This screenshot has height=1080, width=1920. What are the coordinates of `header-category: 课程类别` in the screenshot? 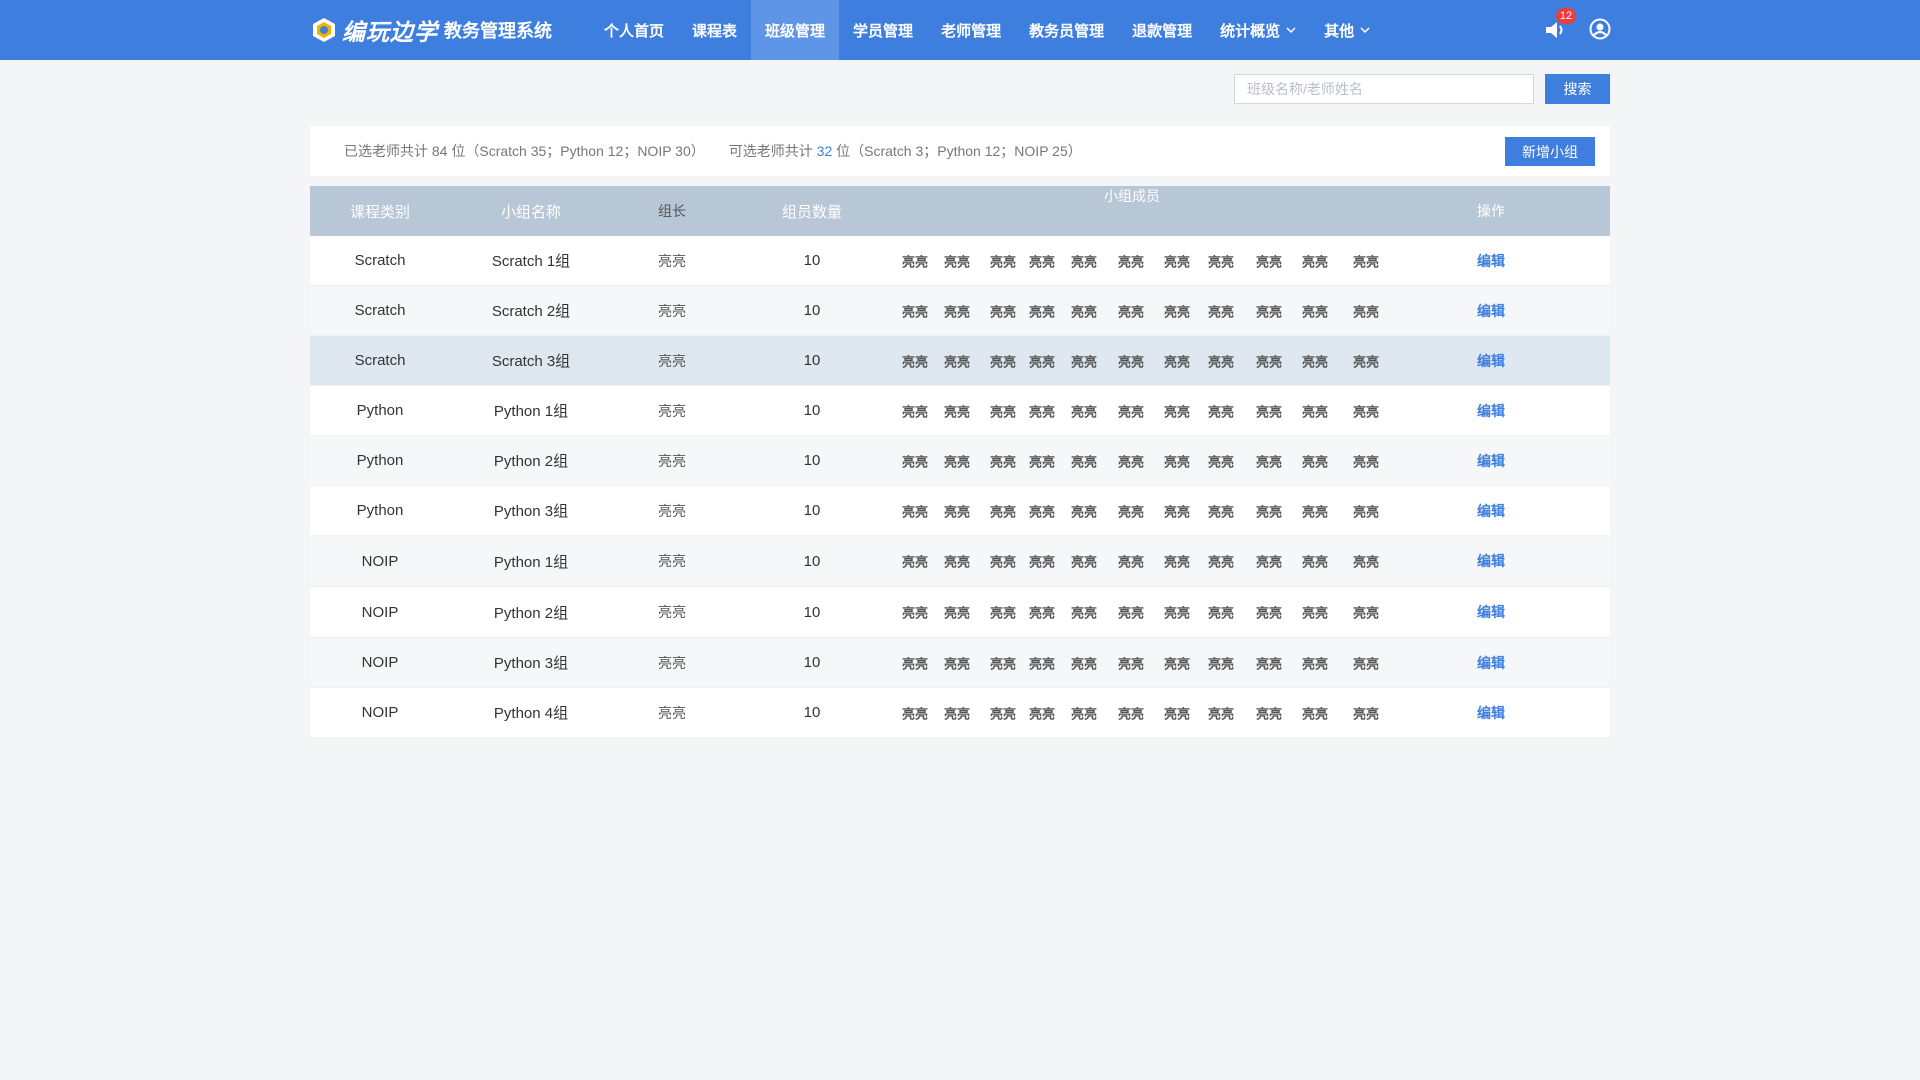 It's located at (379, 212).